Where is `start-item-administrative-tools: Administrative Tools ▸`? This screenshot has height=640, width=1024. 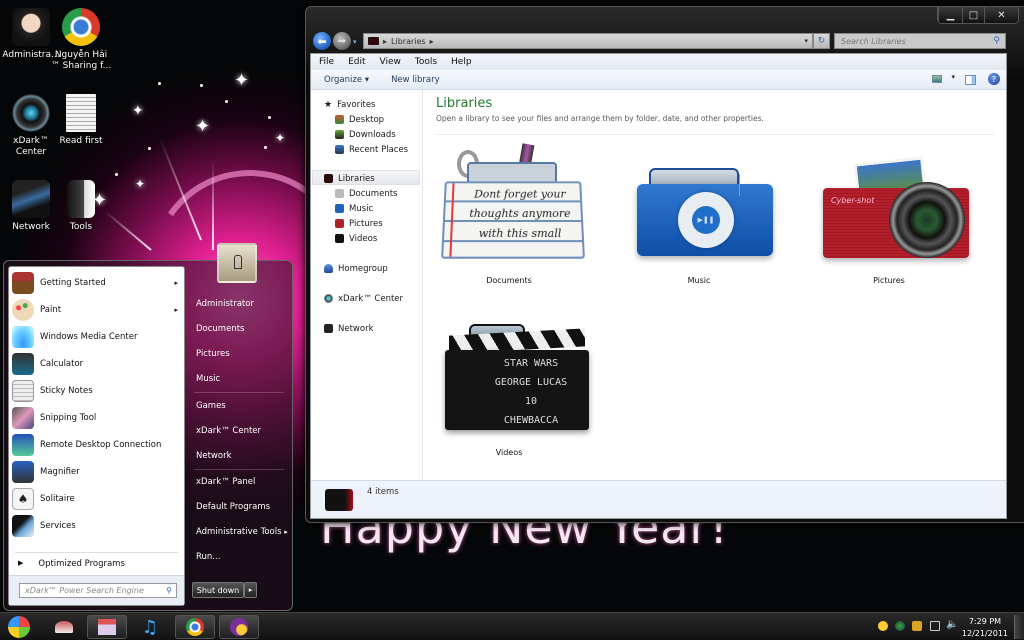
start-item-administrative-tools: Administrative Tools ▸ is located at coordinates (242, 532).